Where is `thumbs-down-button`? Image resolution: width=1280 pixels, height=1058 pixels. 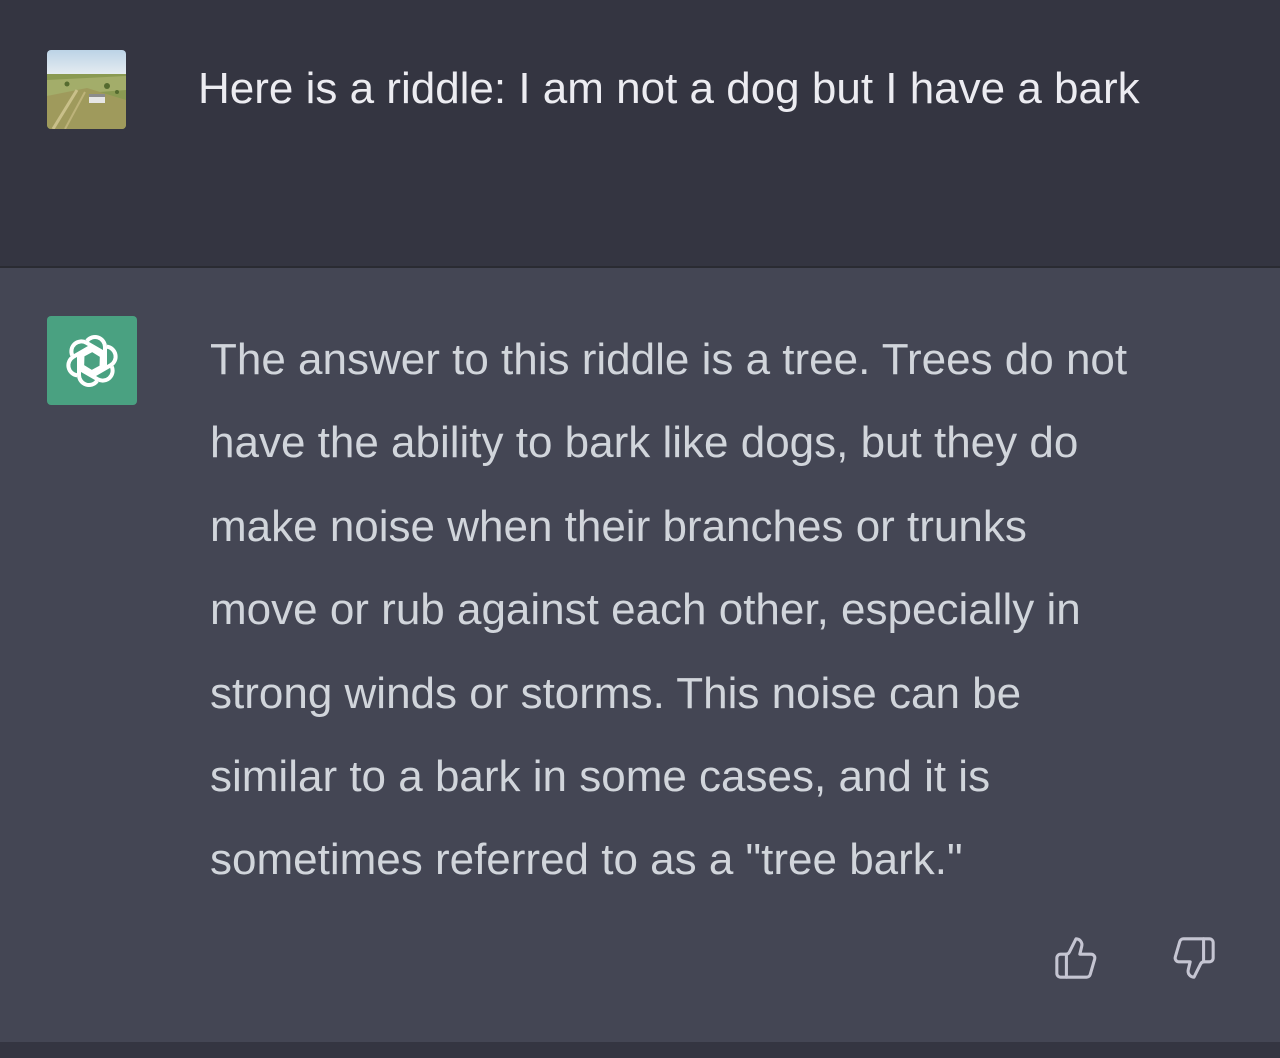 thumbs-down-button is located at coordinates (1194, 958).